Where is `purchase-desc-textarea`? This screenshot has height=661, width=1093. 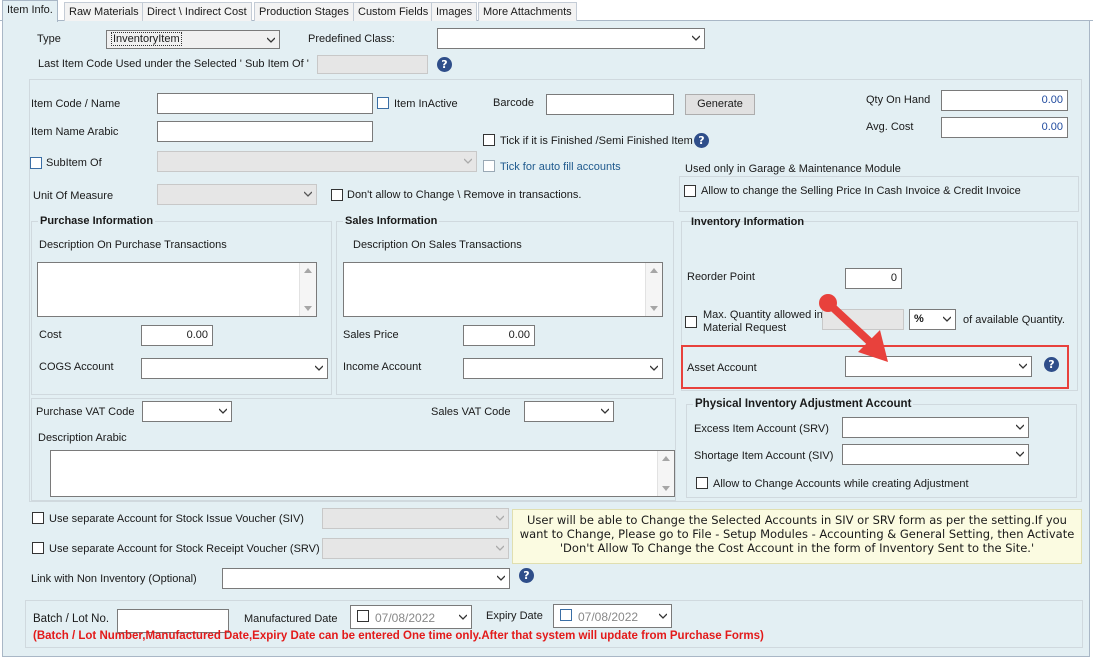
purchase-desc-textarea is located at coordinates (177, 289).